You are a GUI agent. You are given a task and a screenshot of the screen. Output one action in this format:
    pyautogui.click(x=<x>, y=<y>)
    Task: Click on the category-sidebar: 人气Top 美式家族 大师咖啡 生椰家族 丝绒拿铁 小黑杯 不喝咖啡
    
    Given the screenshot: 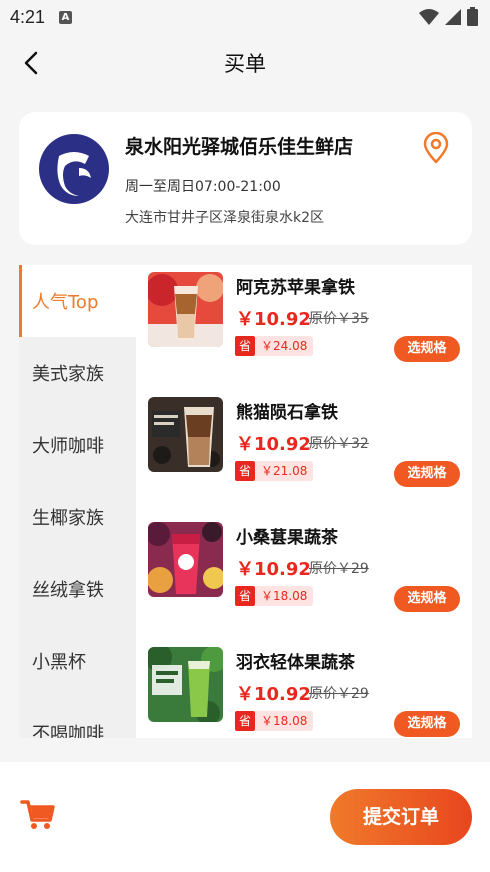 What is the action you would take?
    pyautogui.click(x=77, y=501)
    